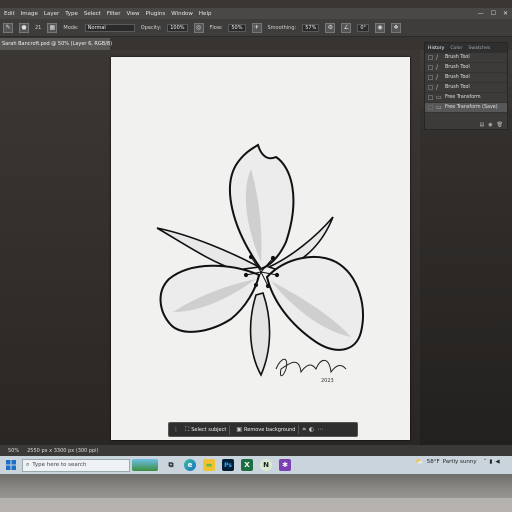  What do you see at coordinates (479, 48) in the screenshot?
I see `tab-swatches: Swatches` at bounding box center [479, 48].